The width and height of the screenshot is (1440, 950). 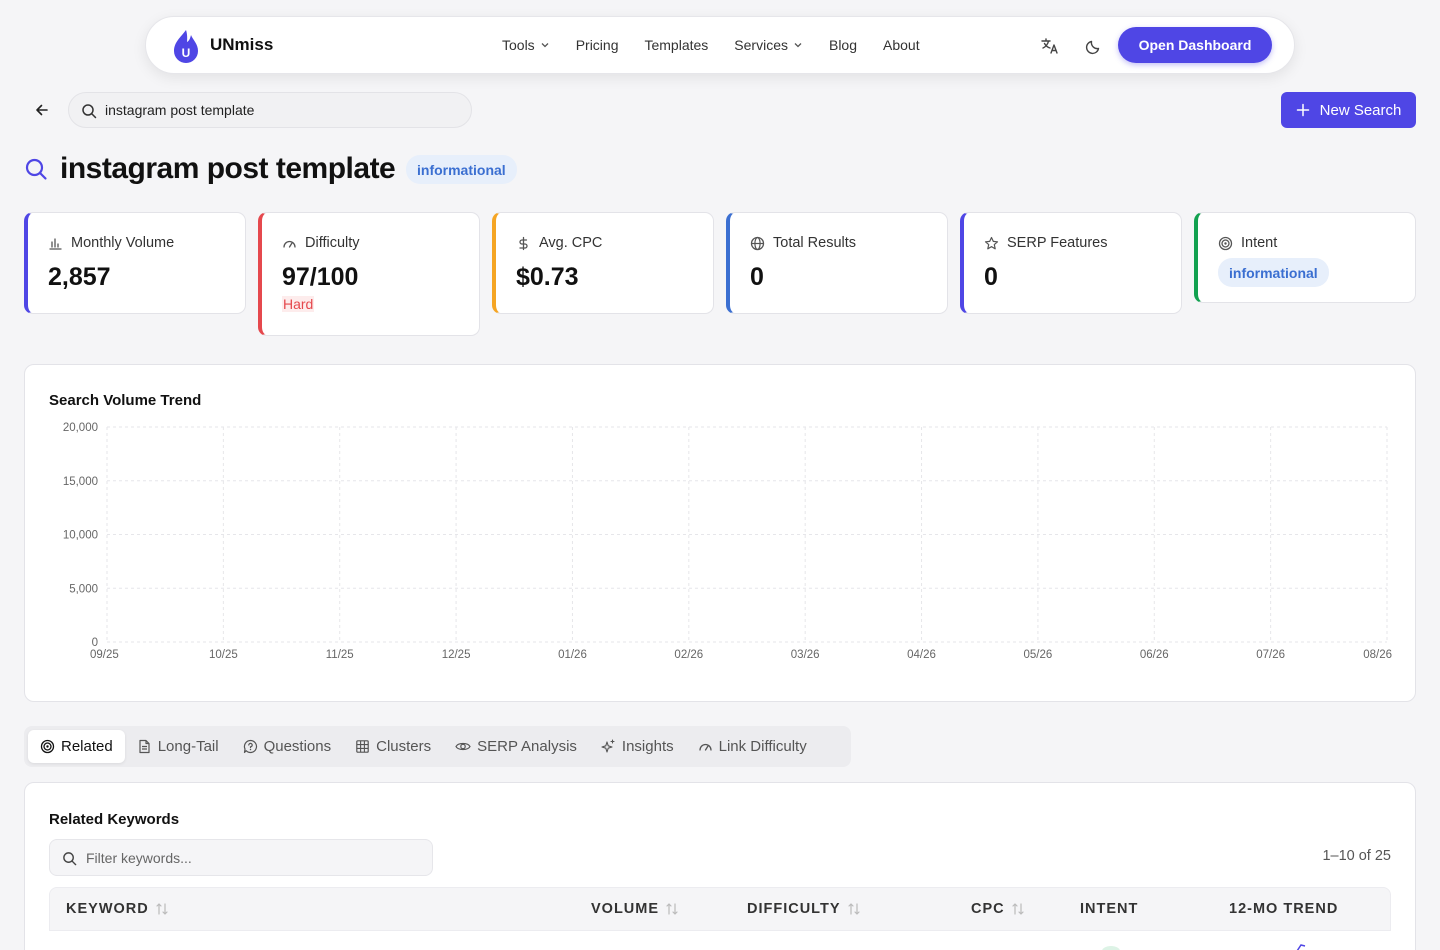 I want to click on column-keyword: KEYWORD, so click(x=117, y=909).